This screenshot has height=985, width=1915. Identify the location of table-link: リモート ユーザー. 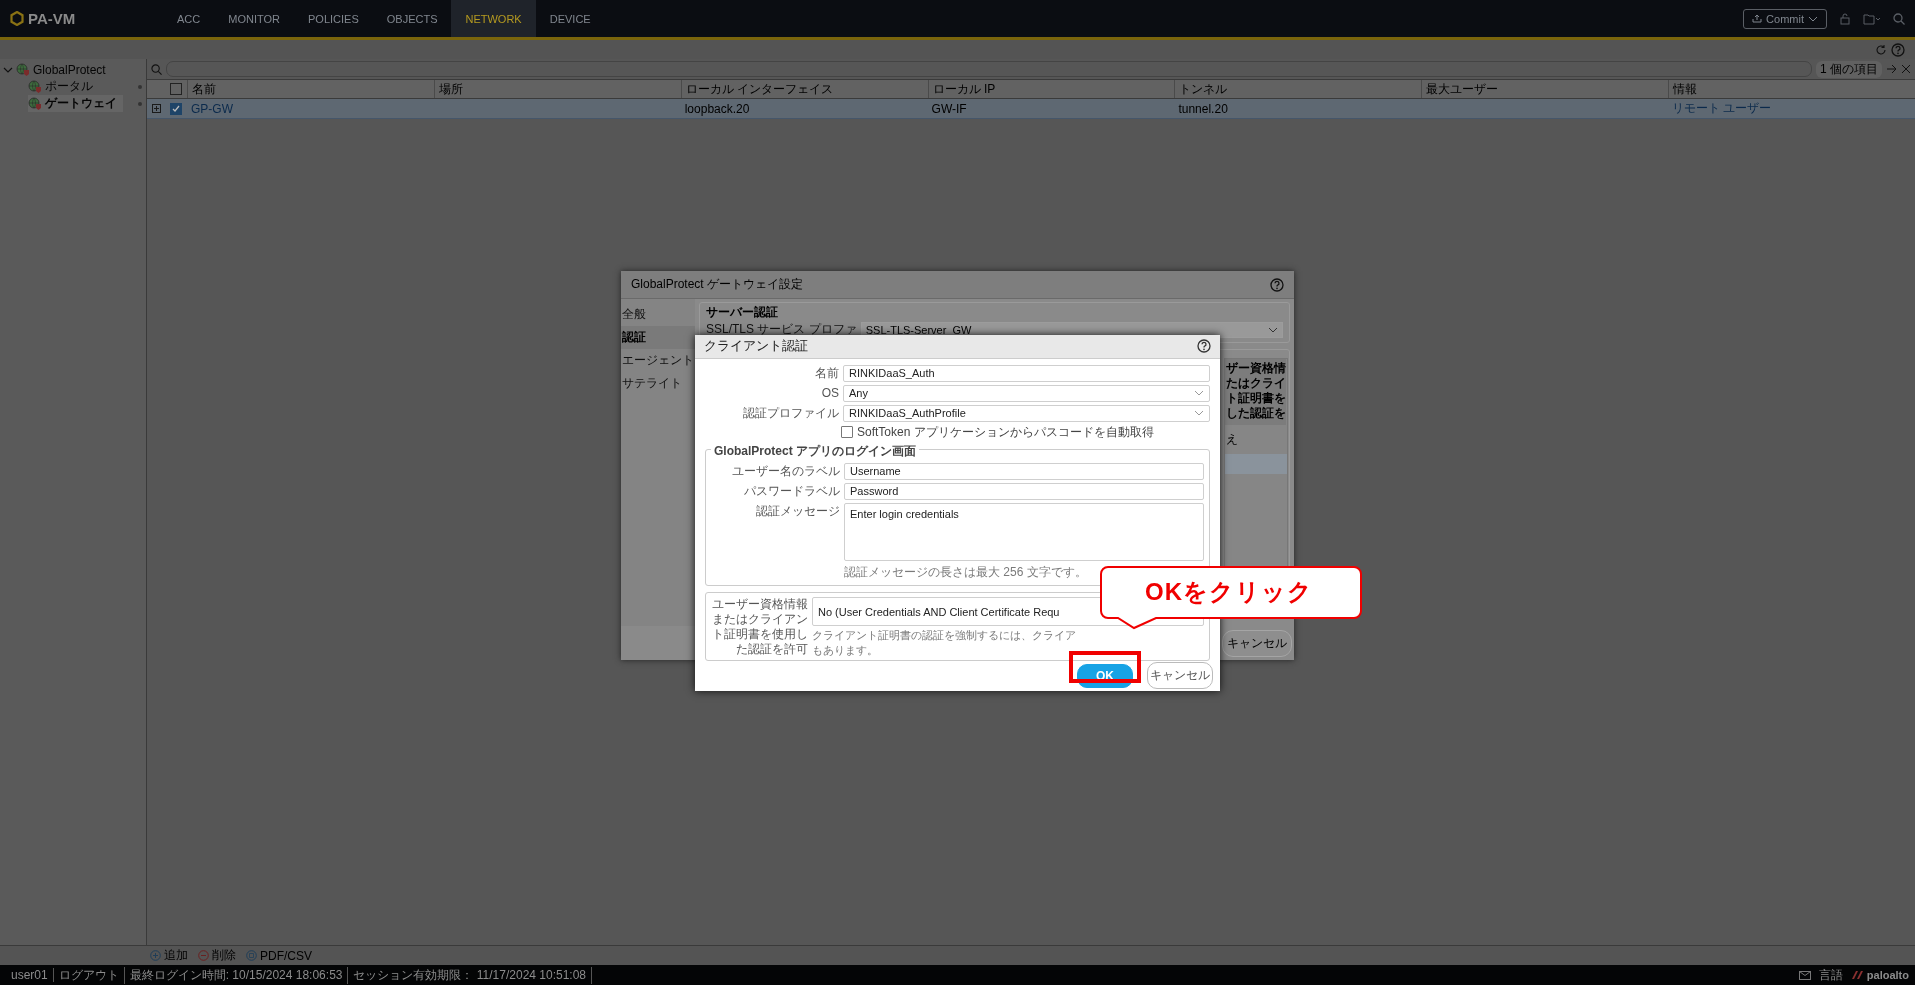
(1791, 108).